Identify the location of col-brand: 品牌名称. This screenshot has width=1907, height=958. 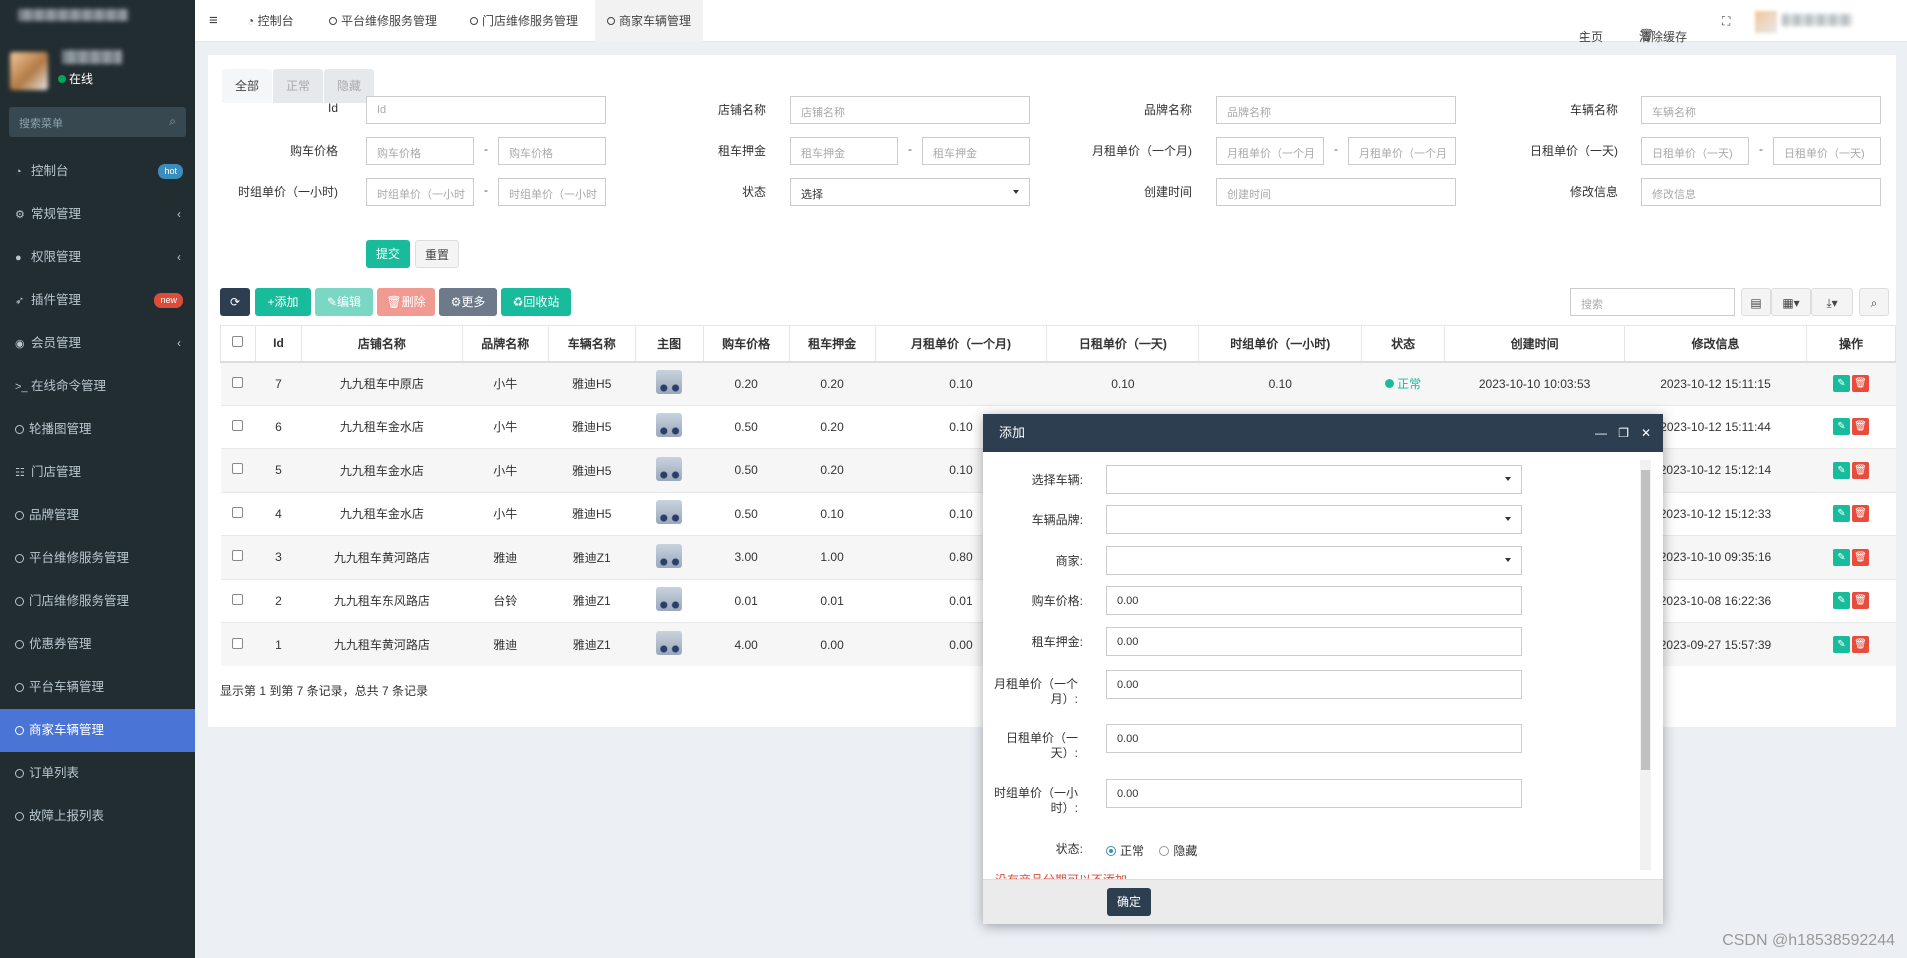
(505, 344).